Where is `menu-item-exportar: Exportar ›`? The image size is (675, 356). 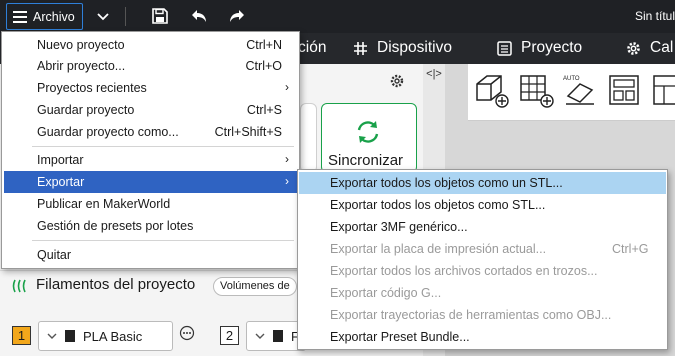
menu-item-exportar: Exportar › is located at coordinates (150, 182).